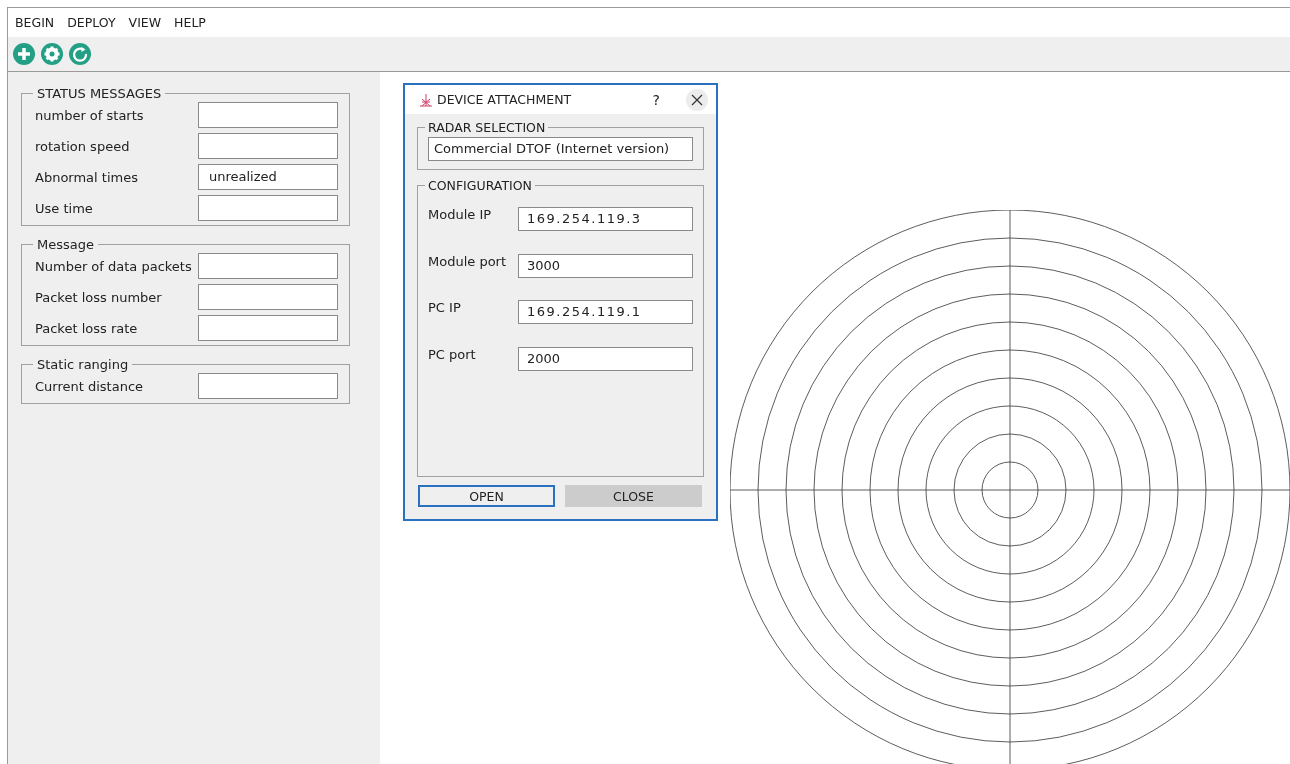  I want to click on field-label: number of starts, so click(89, 115).